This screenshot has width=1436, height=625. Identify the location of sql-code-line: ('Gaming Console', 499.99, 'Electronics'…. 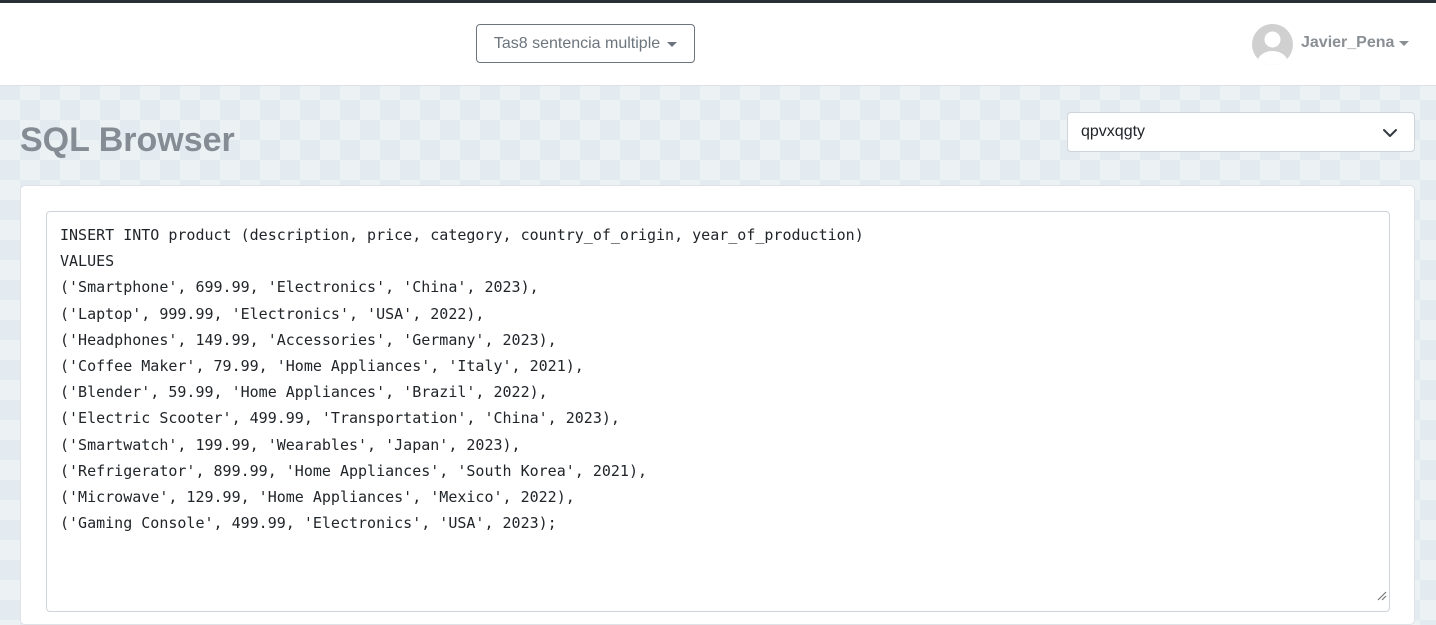
(308, 523).